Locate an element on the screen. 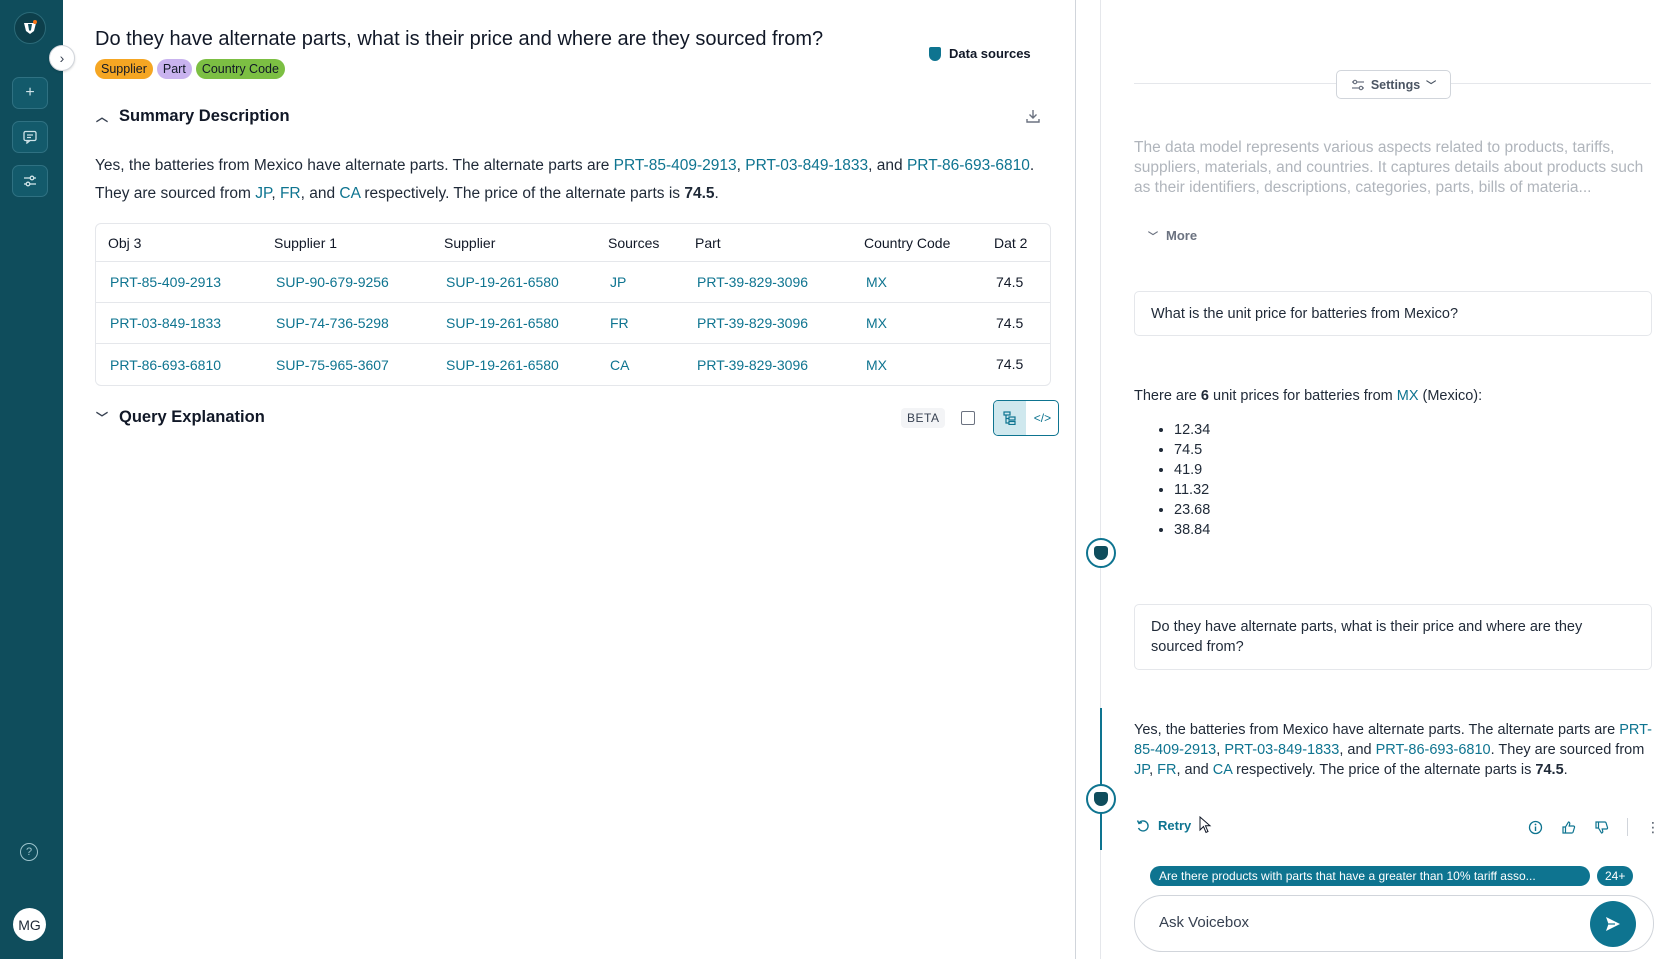  sliders-icon is located at coordinates (30, 181).